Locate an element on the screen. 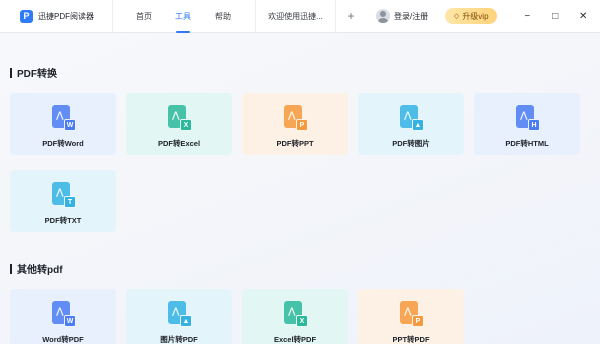 Image resolution: width=600 pixels, height=344 pixels. add-tab-button: + is located at coordinates (351, 16).